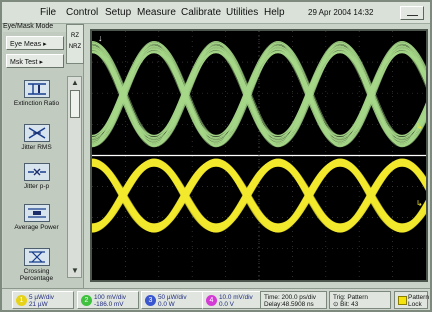  Describe the element at coordinates (166, 304) in the screenshot. I see `channel-3-line2: 0.0 W` at that location.